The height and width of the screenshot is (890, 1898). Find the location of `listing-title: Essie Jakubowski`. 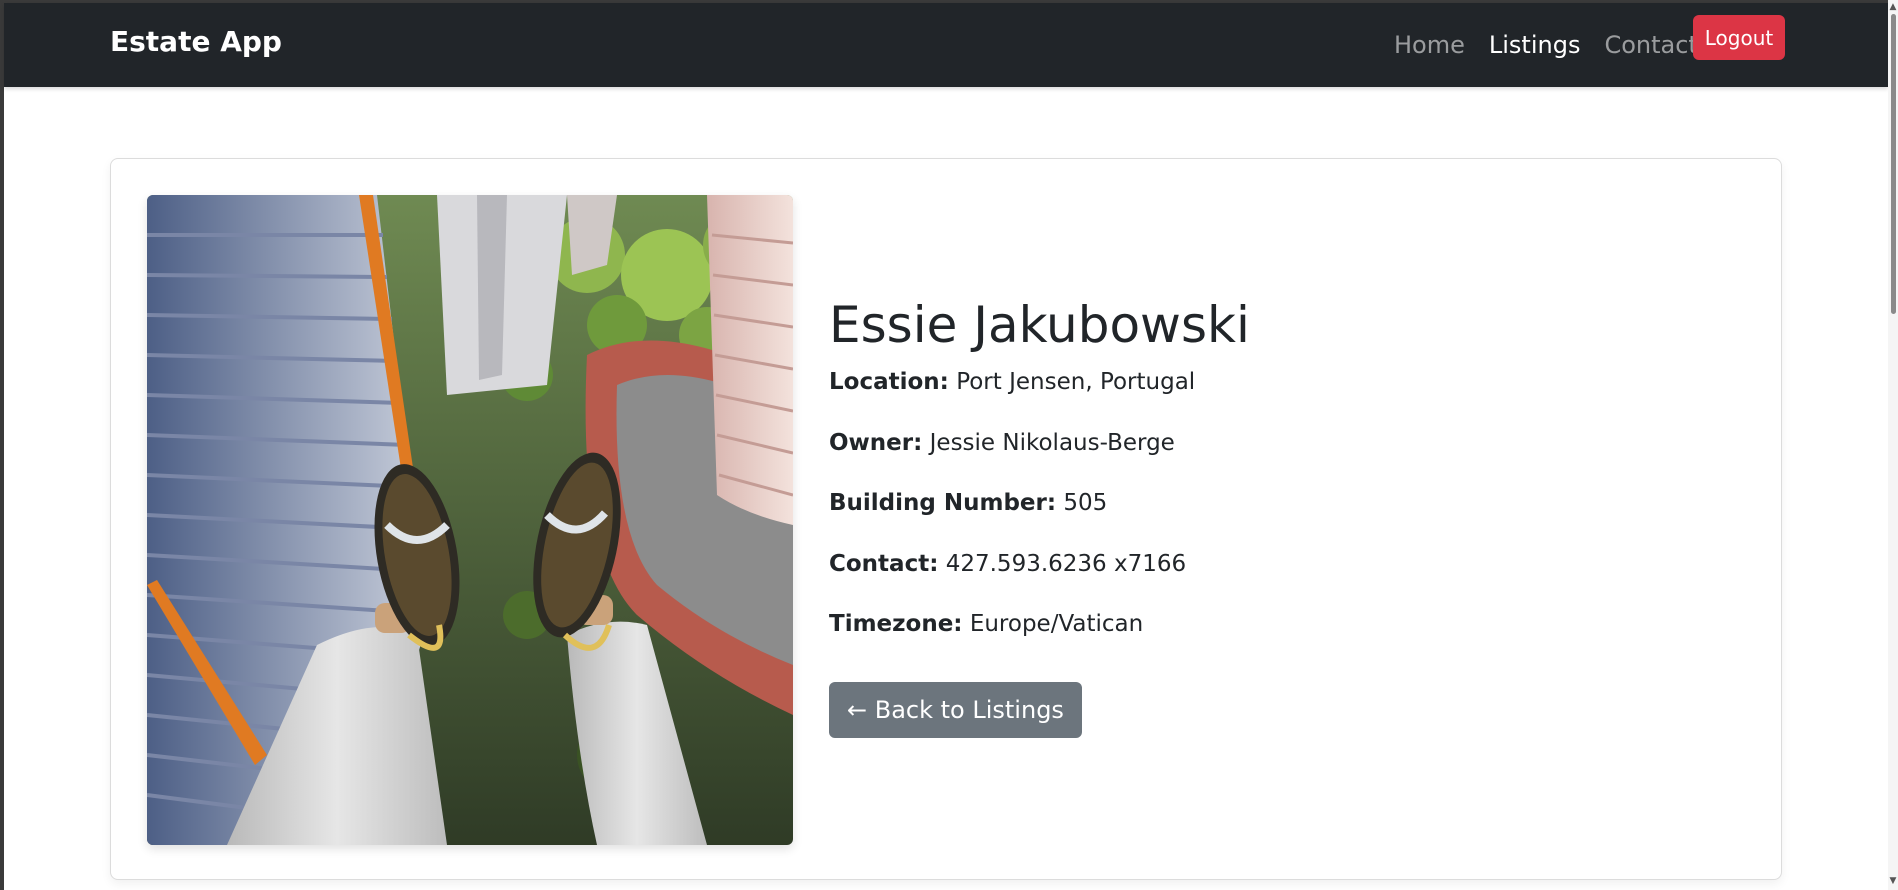

listing-title: Essie Jakubowski is located at coordinates (1039, 325).